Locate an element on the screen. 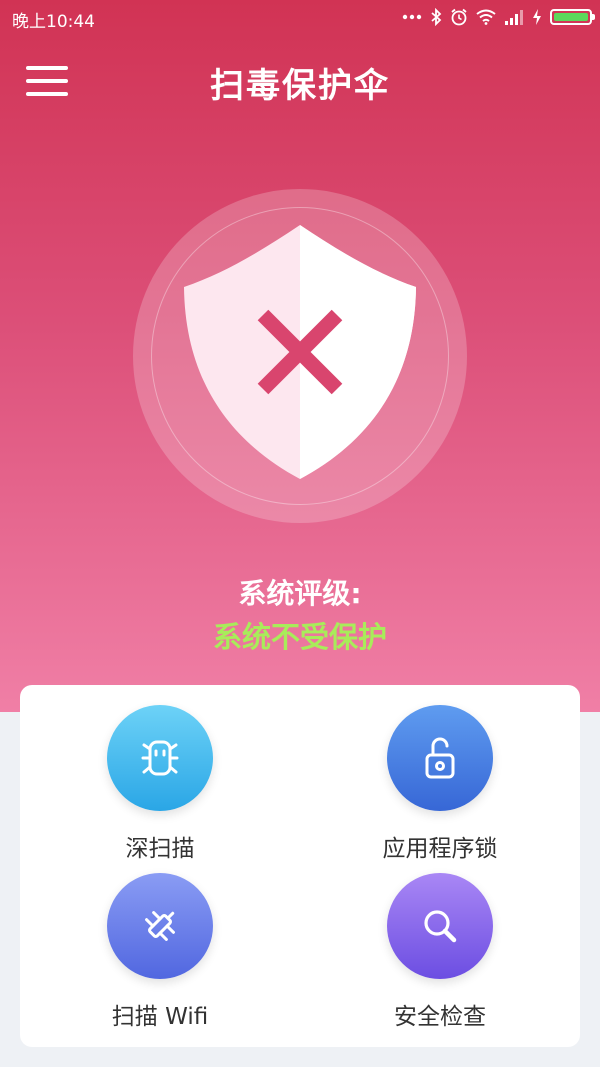  security-check-icon-circle is located at coordinates (440, 926).